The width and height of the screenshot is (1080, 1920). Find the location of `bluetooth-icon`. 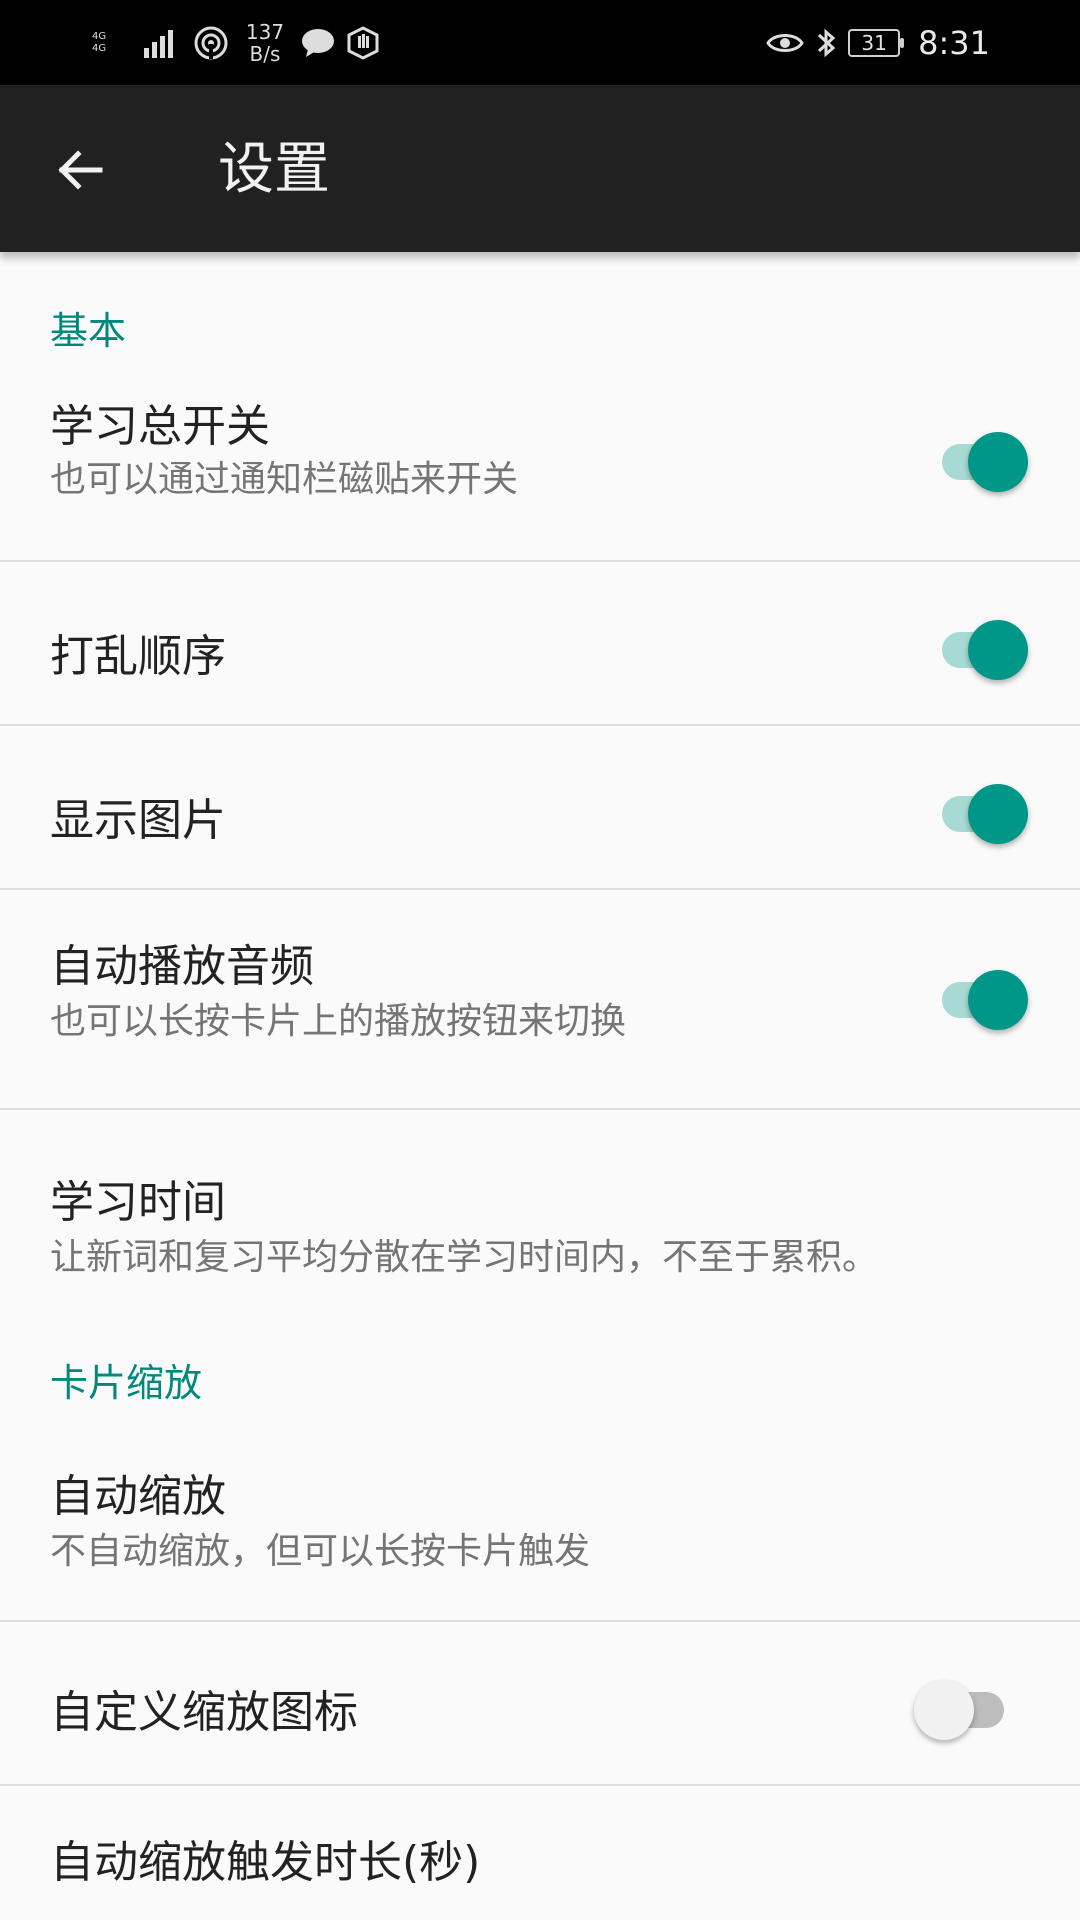

bluetooth-icon is located at coordinates (827, 43).